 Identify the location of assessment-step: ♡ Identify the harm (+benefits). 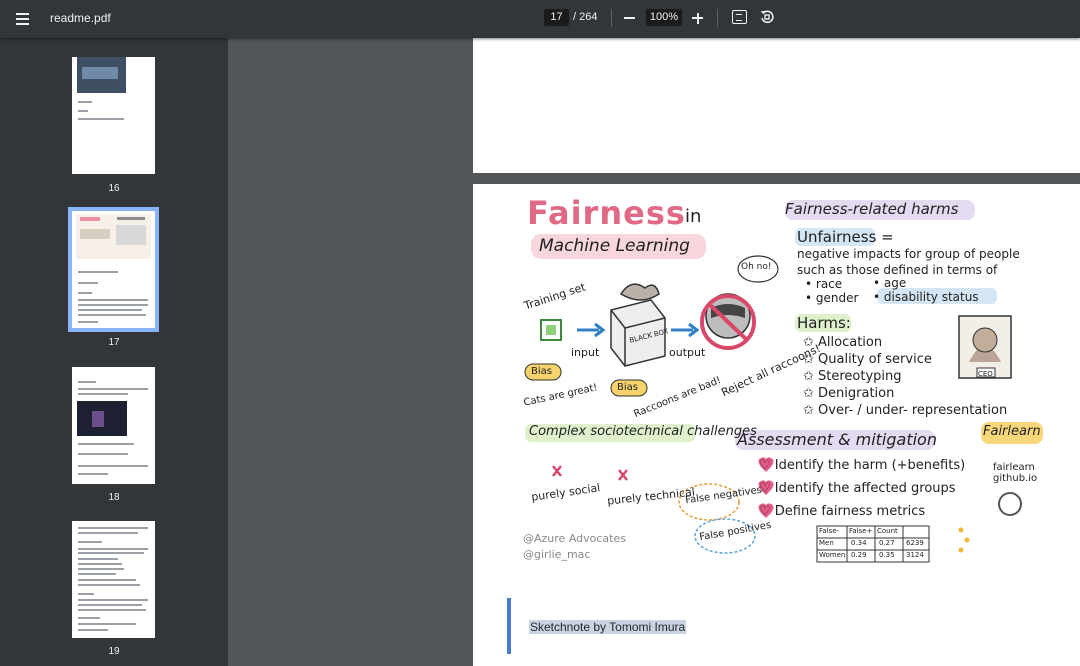
(862, 465).